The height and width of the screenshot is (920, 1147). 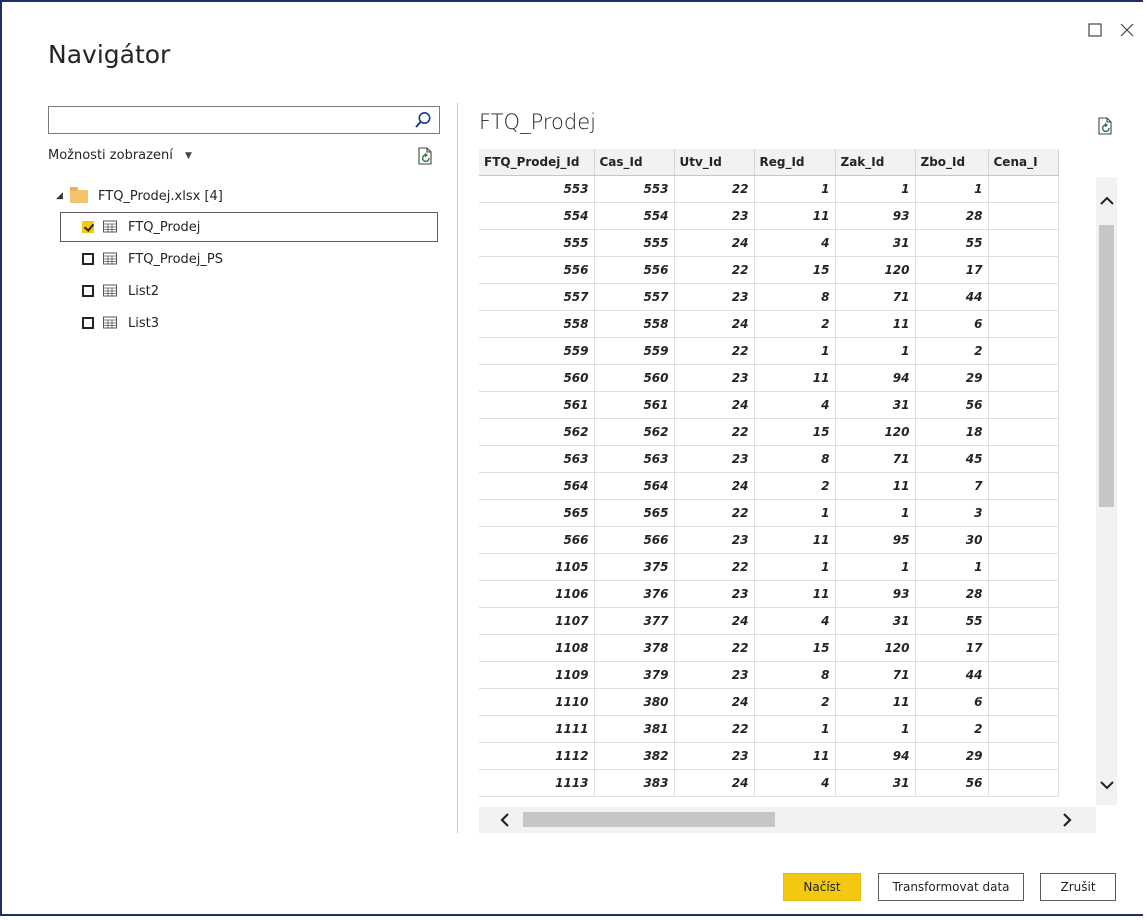 I want to click on table-cell: 15, so click(x=795, y=648).